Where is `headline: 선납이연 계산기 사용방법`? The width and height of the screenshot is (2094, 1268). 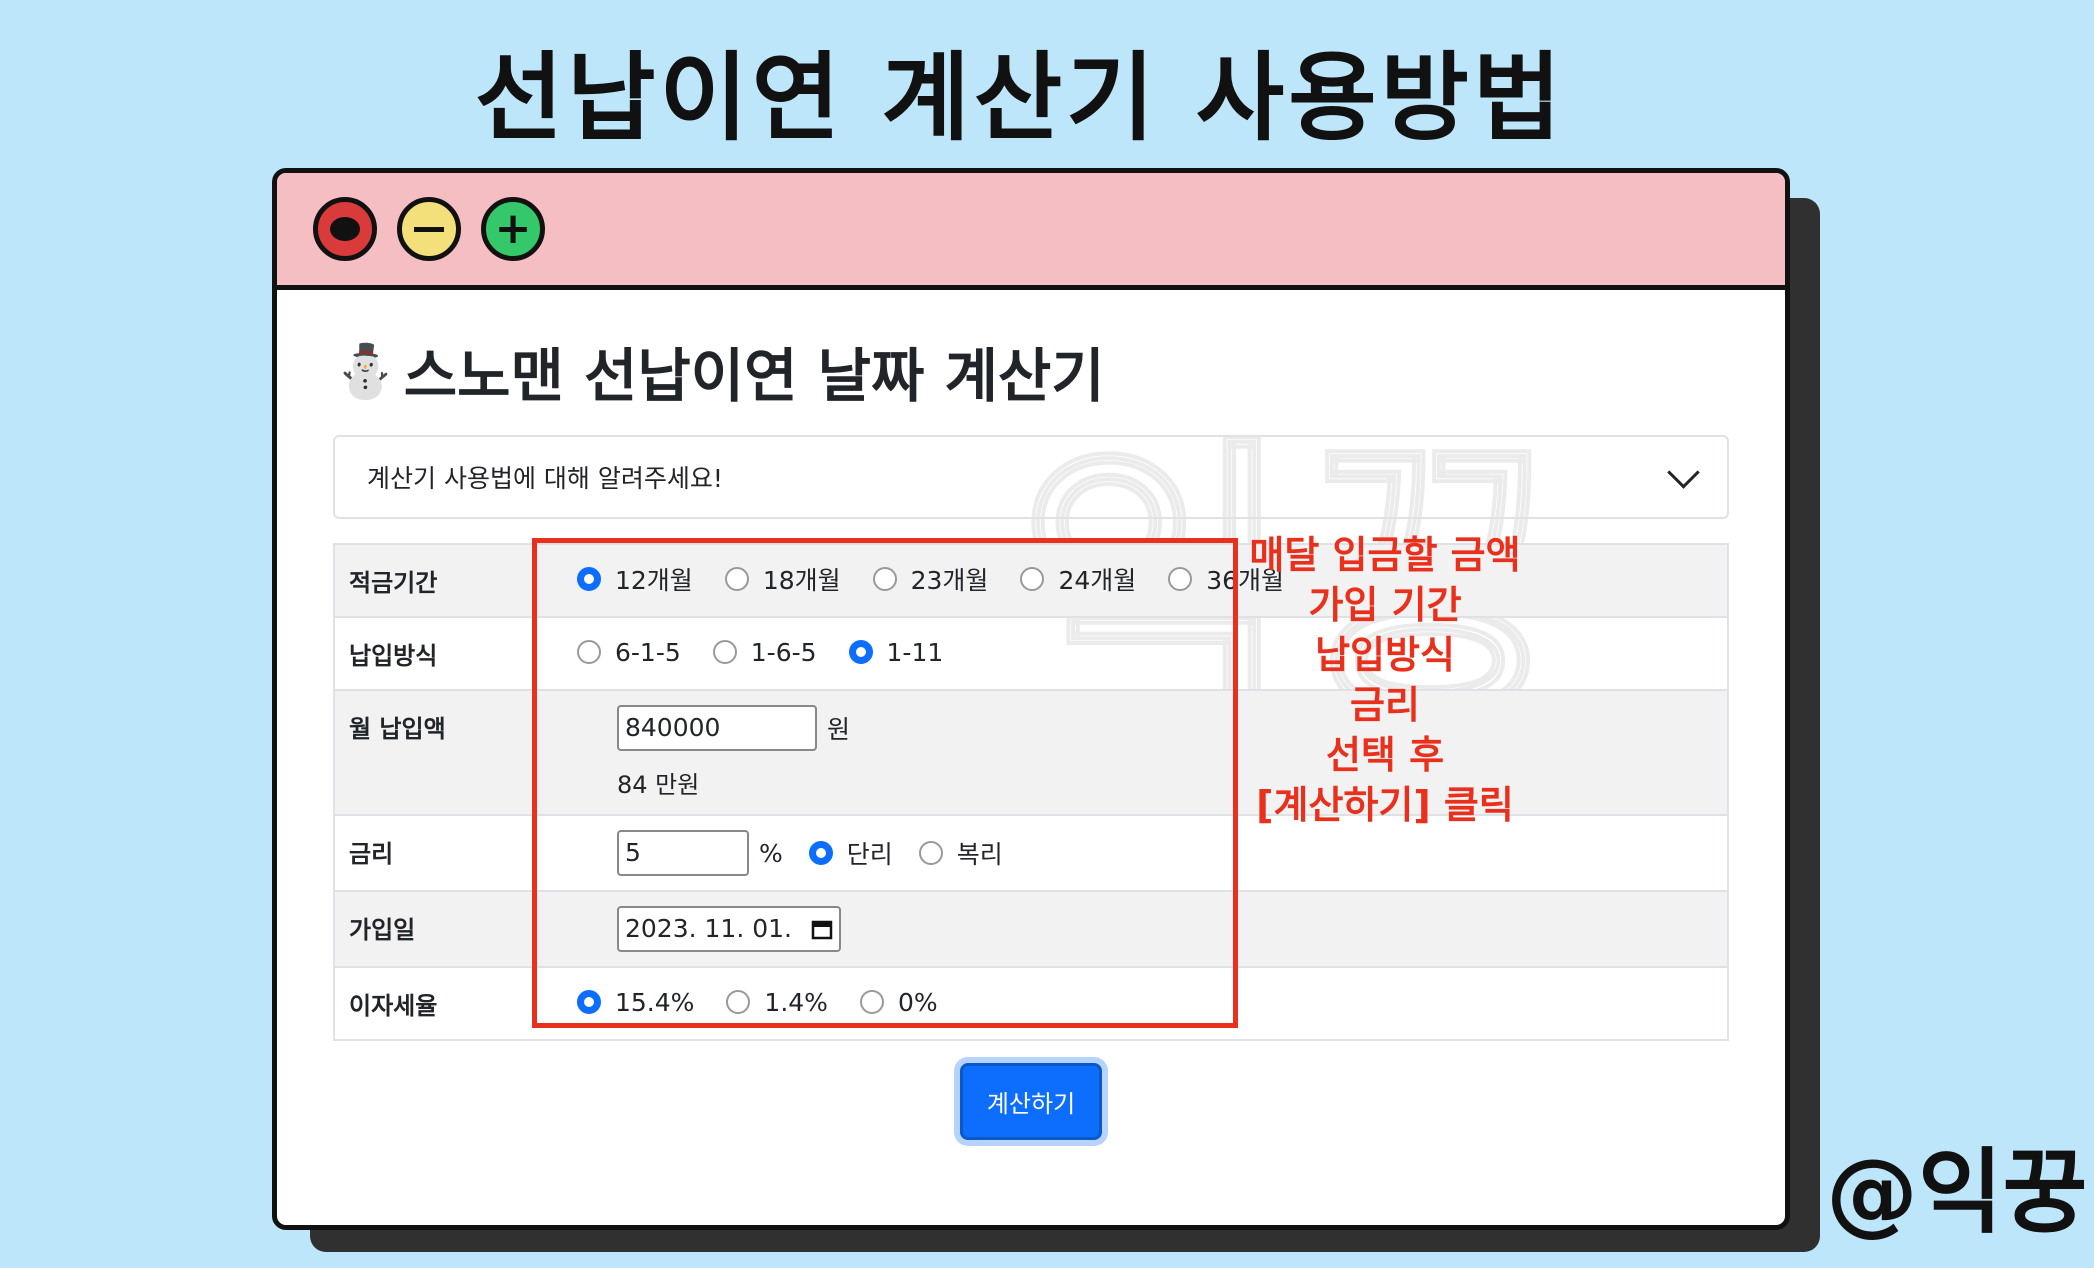
headline: 선납이연 계산기 사용방법 is located at coordinates (1020, 98).